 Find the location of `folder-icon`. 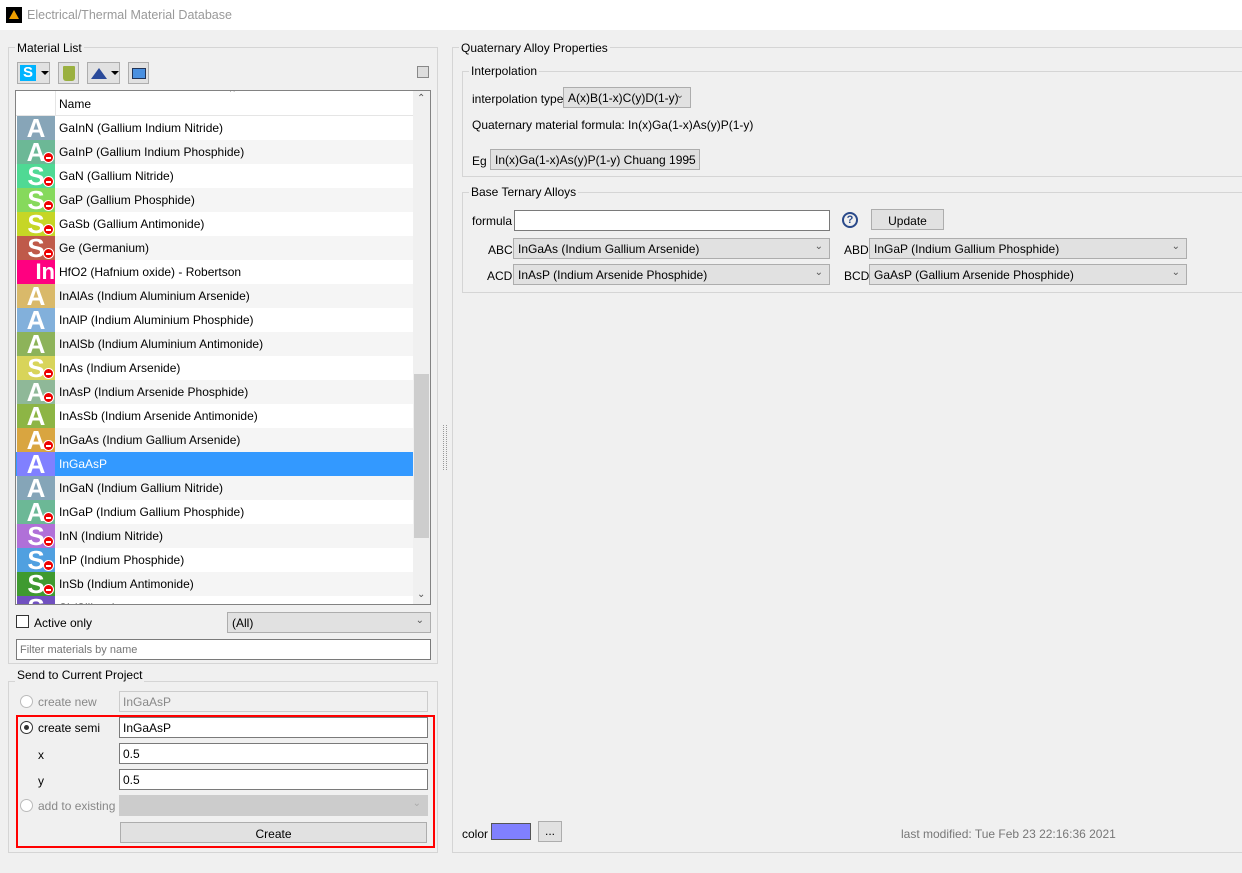

folder-icon is located at coordinates (139, 73).